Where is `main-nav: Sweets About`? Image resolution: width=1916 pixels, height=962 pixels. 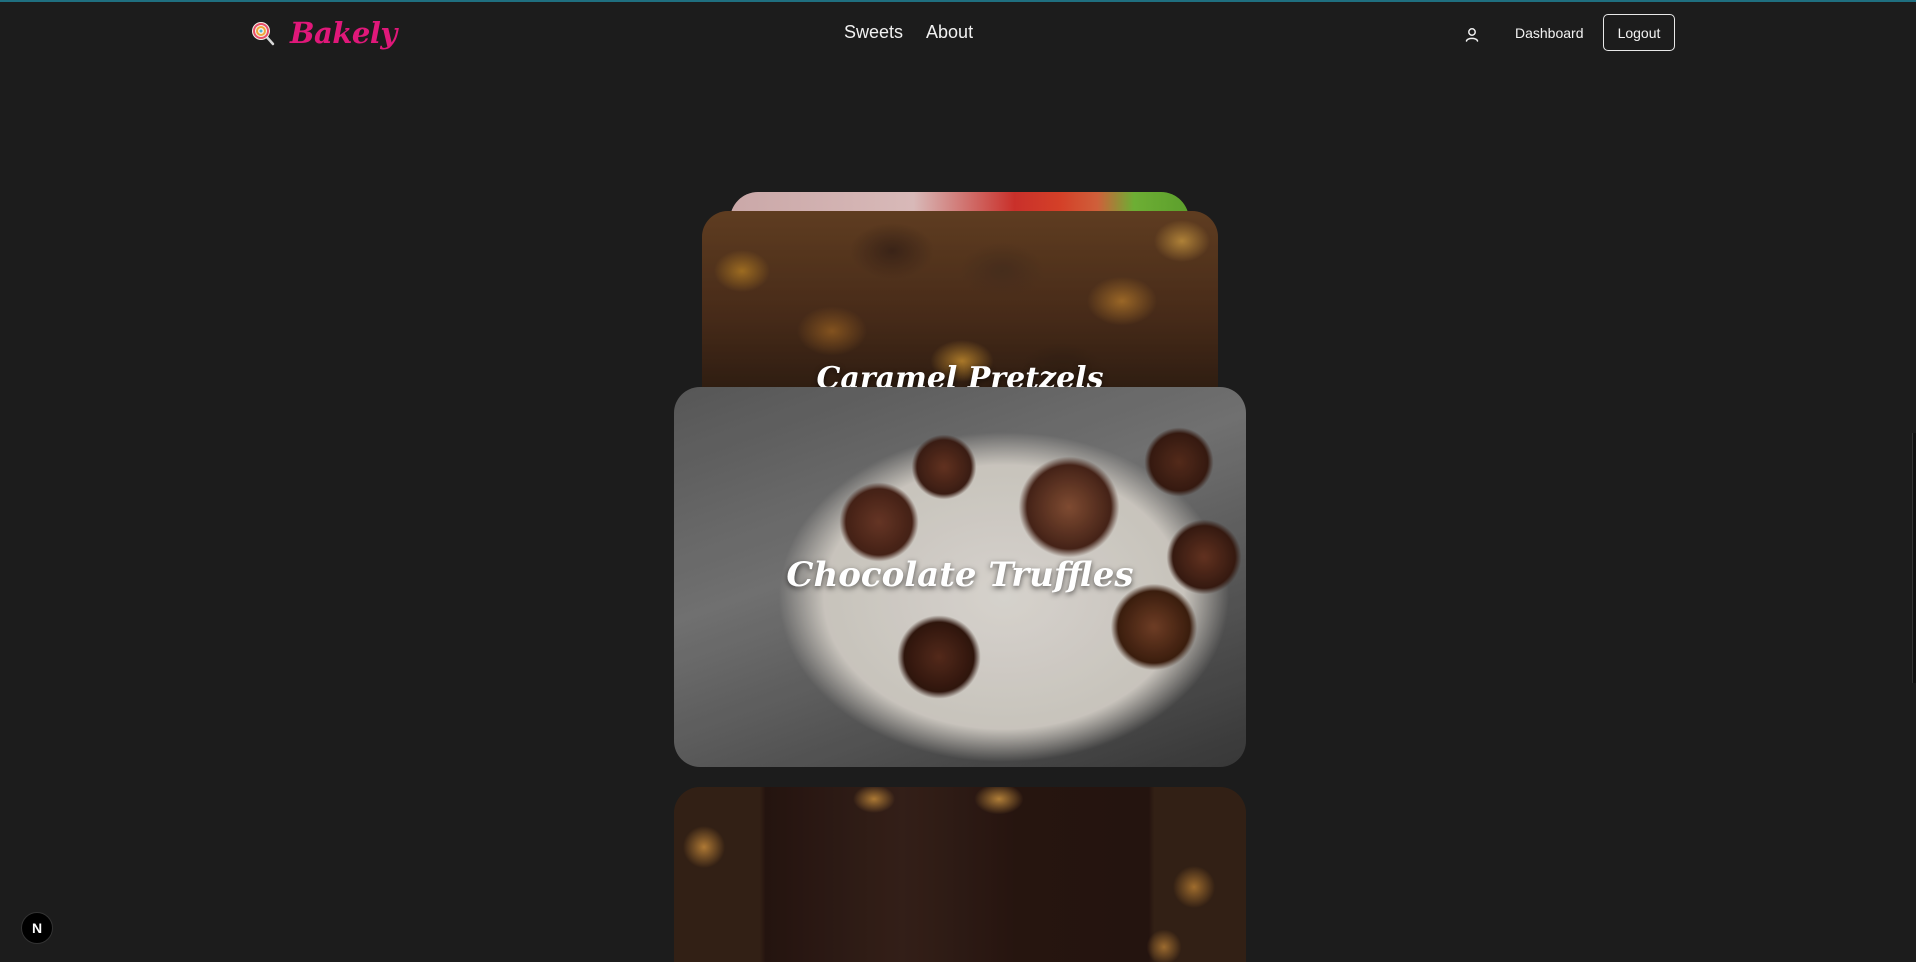 main-nav: Sweets About is located at coordinates (908, 32).